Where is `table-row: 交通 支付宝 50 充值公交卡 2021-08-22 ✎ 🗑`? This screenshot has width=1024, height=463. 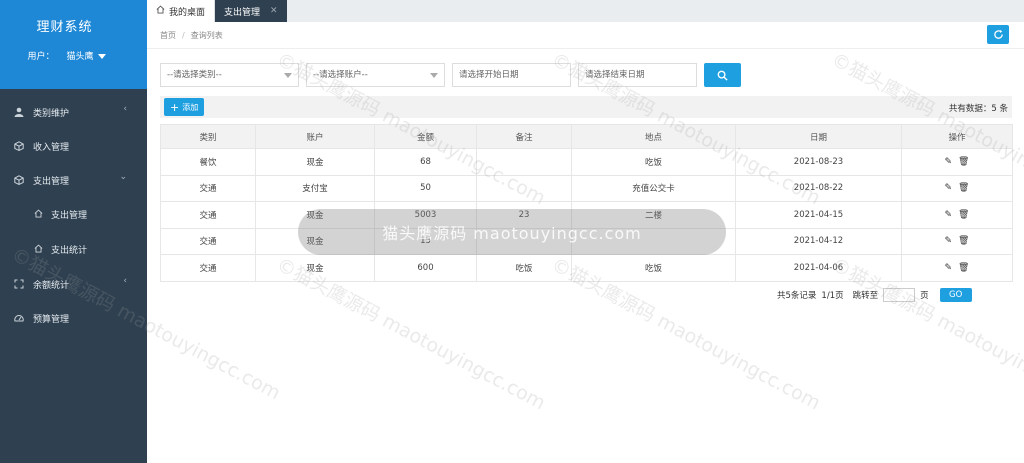
table-row: 交通 支付宝 50 充值公交卡 2021-08-22 ✎ 🗑 is located at coordinates (586, 188).